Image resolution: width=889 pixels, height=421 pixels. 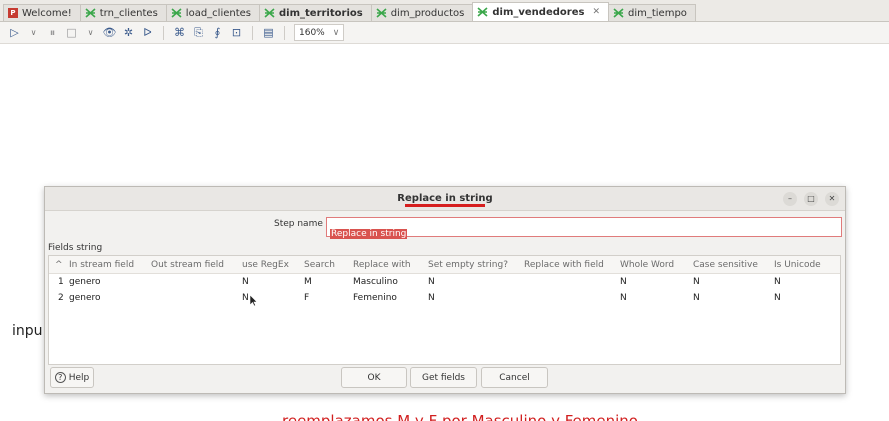 What do you see at coordinates (217, 32) in the screenshot?
I see `sql-icon: ∮` at bounding box center [217, 32].